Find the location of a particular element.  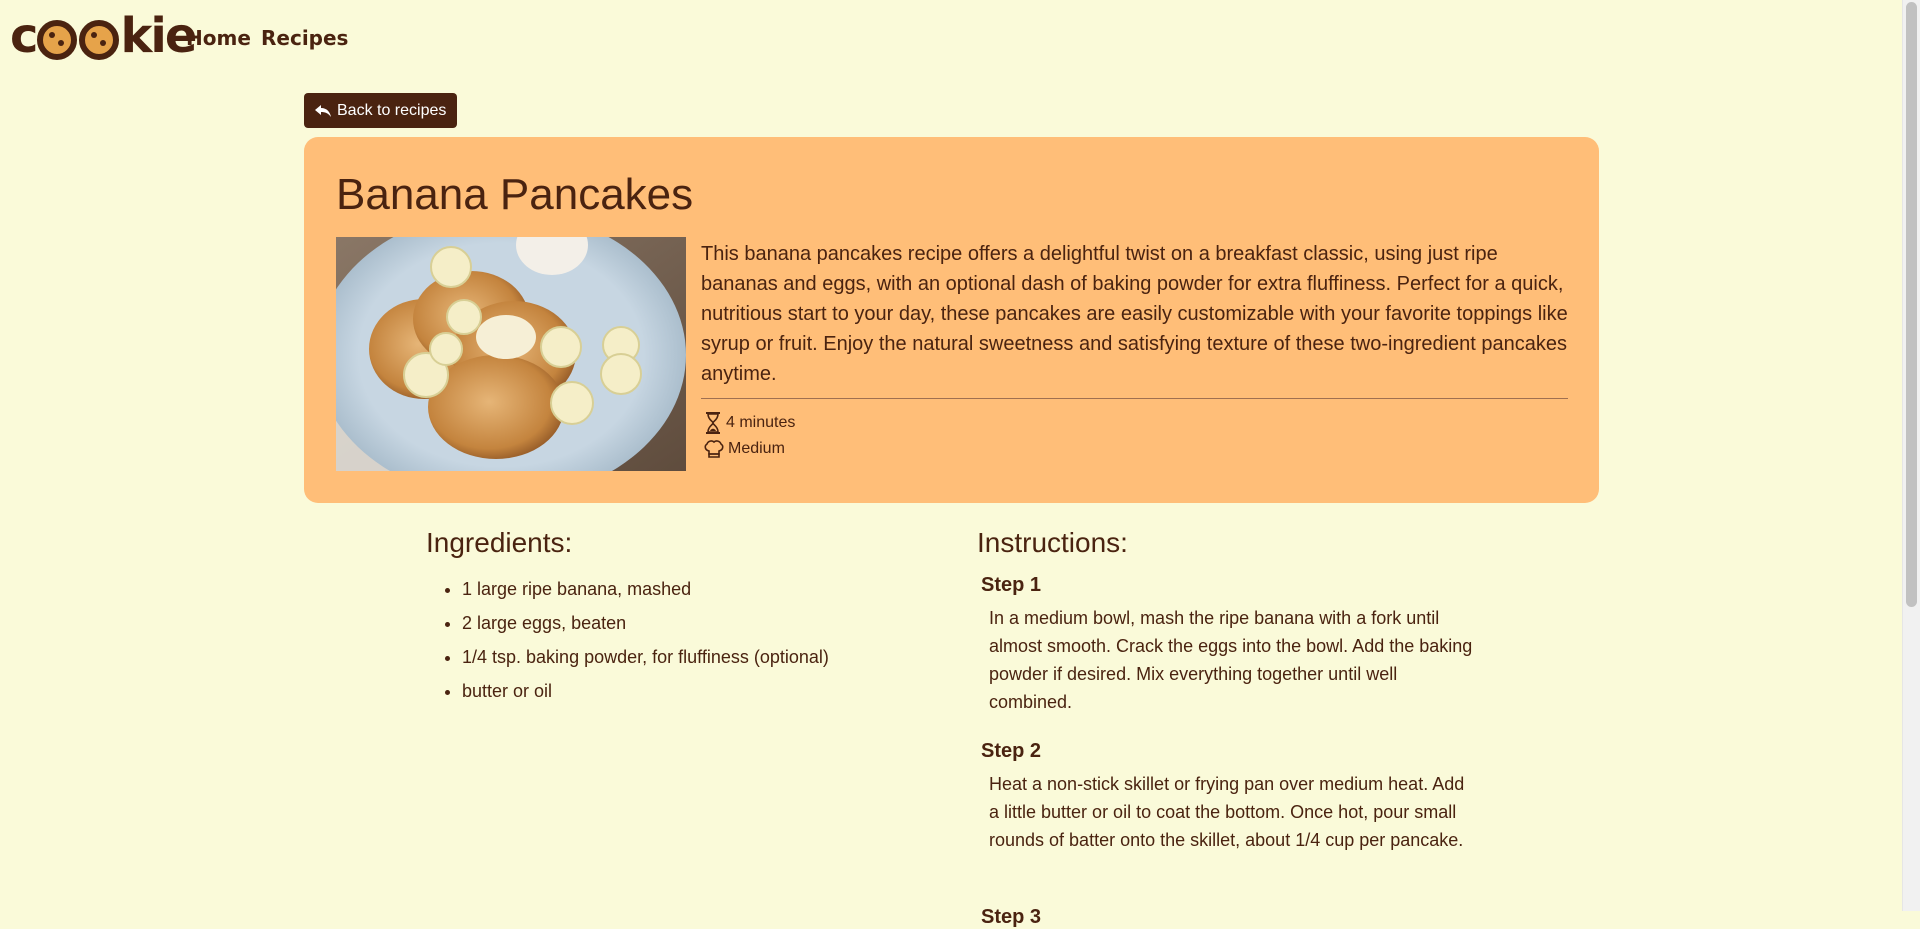

difficulty: Medium is located at coordinates (744, 449).